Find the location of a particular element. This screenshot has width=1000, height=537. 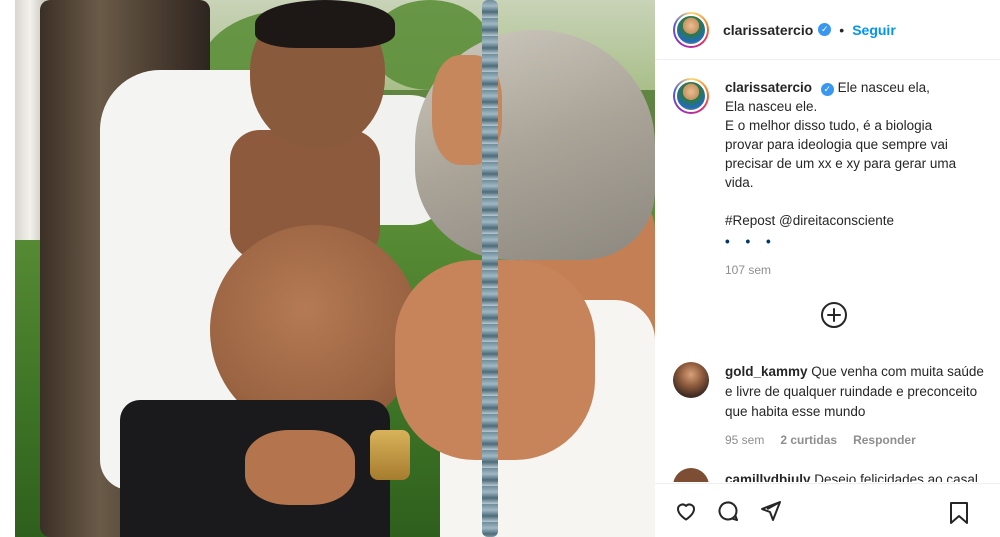

heart-icon is located at coordinates (686, 511).